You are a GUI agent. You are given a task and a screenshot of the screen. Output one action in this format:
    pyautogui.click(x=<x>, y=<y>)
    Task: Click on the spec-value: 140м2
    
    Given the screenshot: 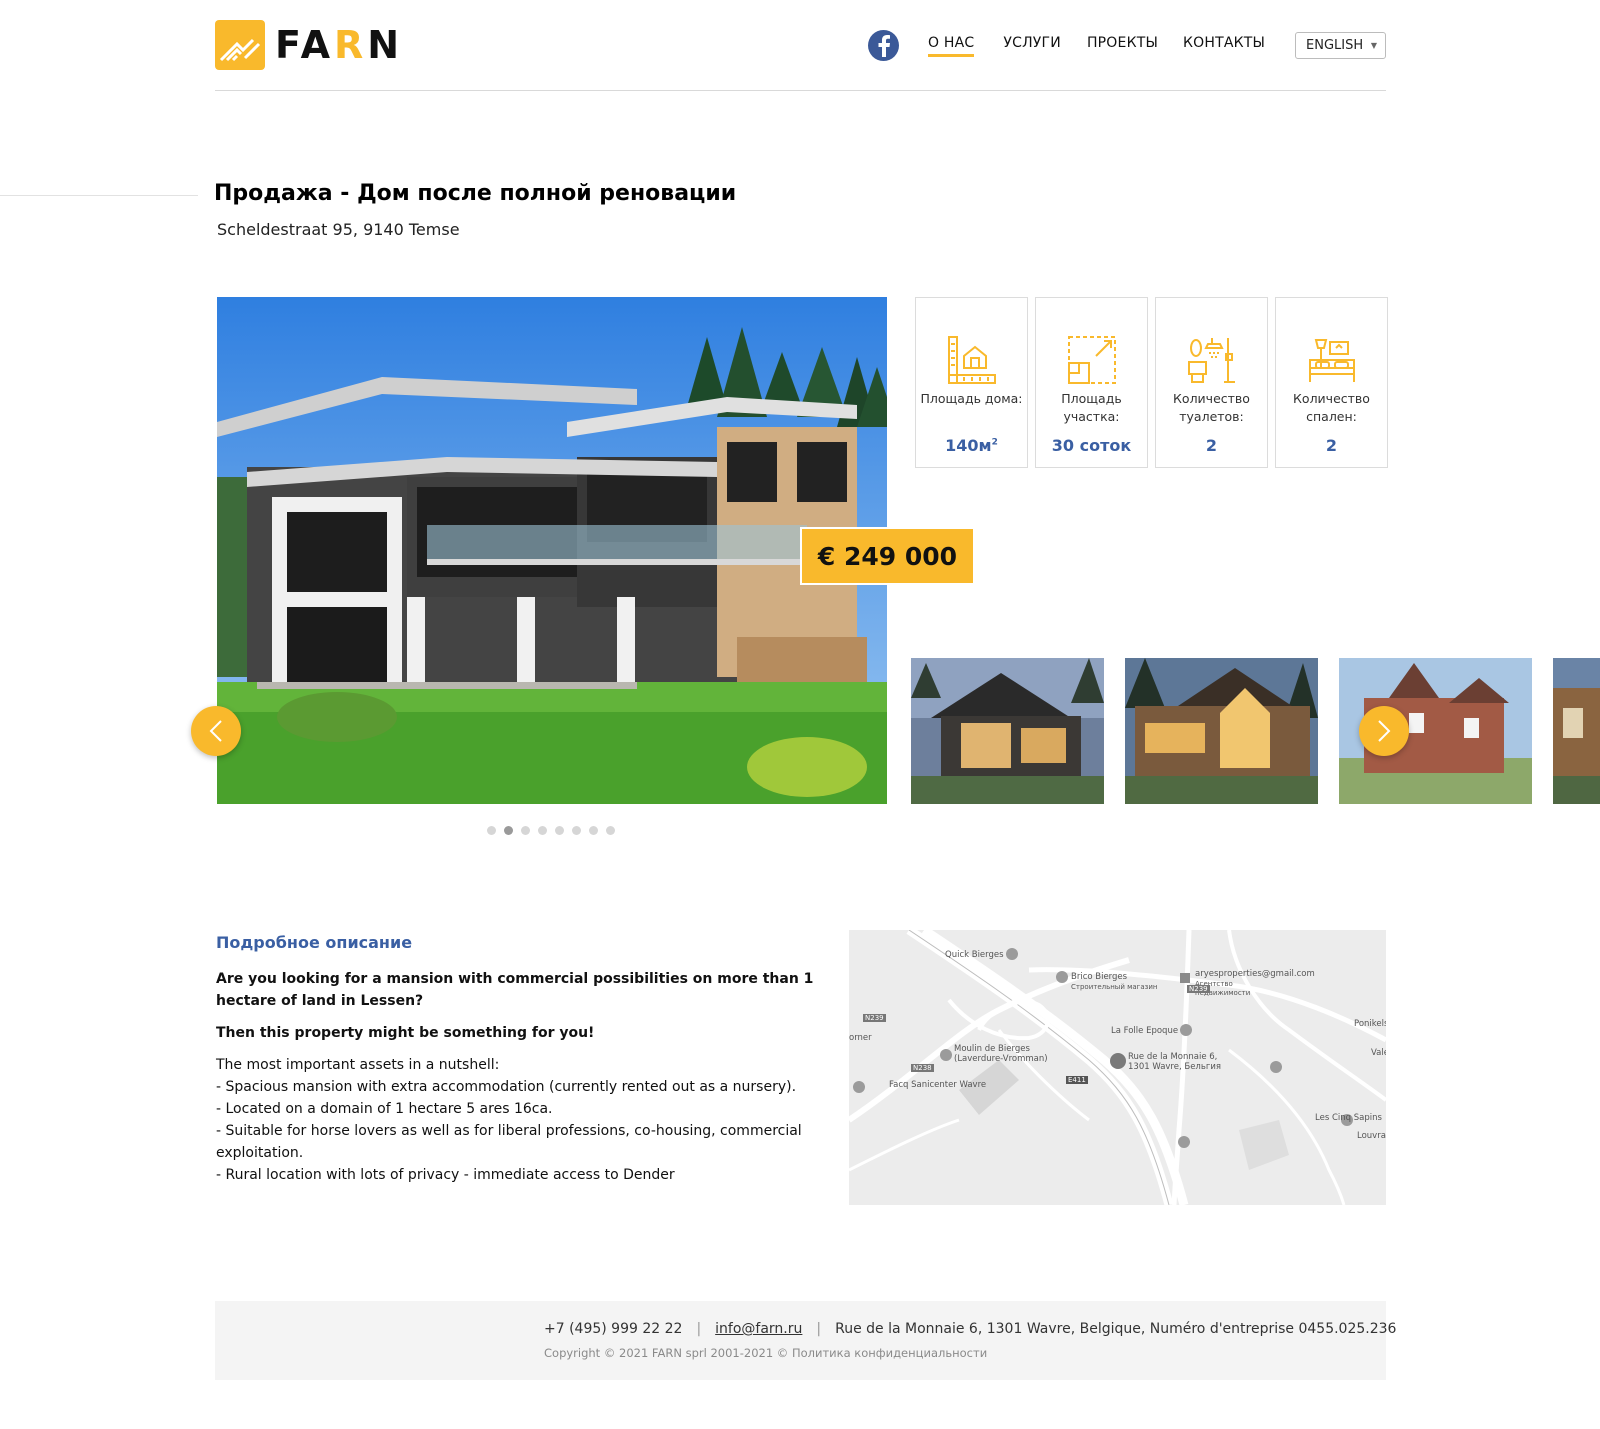 What is the action you would take?
    pyautogui.click(x=971, y=445)
    